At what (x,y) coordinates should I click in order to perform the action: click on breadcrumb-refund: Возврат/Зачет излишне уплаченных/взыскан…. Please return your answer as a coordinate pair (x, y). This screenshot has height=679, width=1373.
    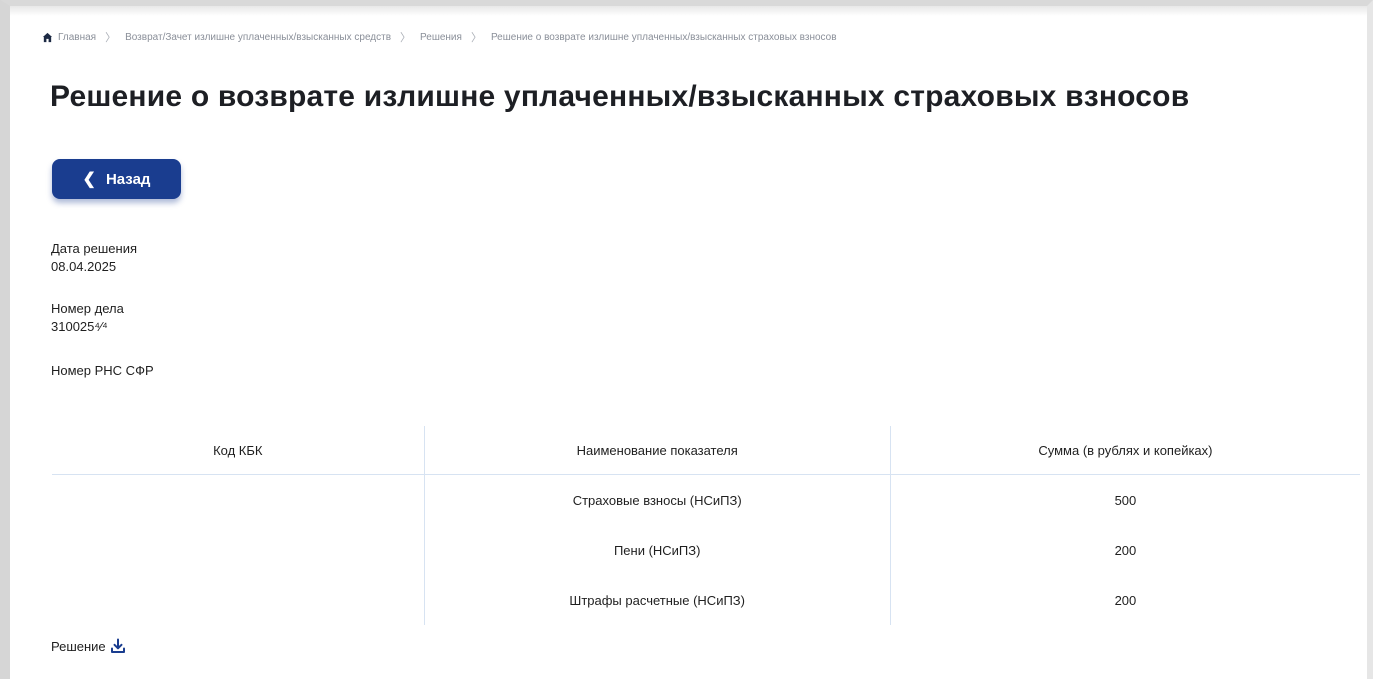
    Looking at the image, I should click on (258, 37).